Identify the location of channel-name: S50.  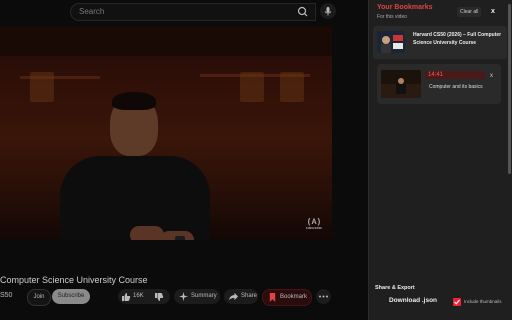
(6, 295).